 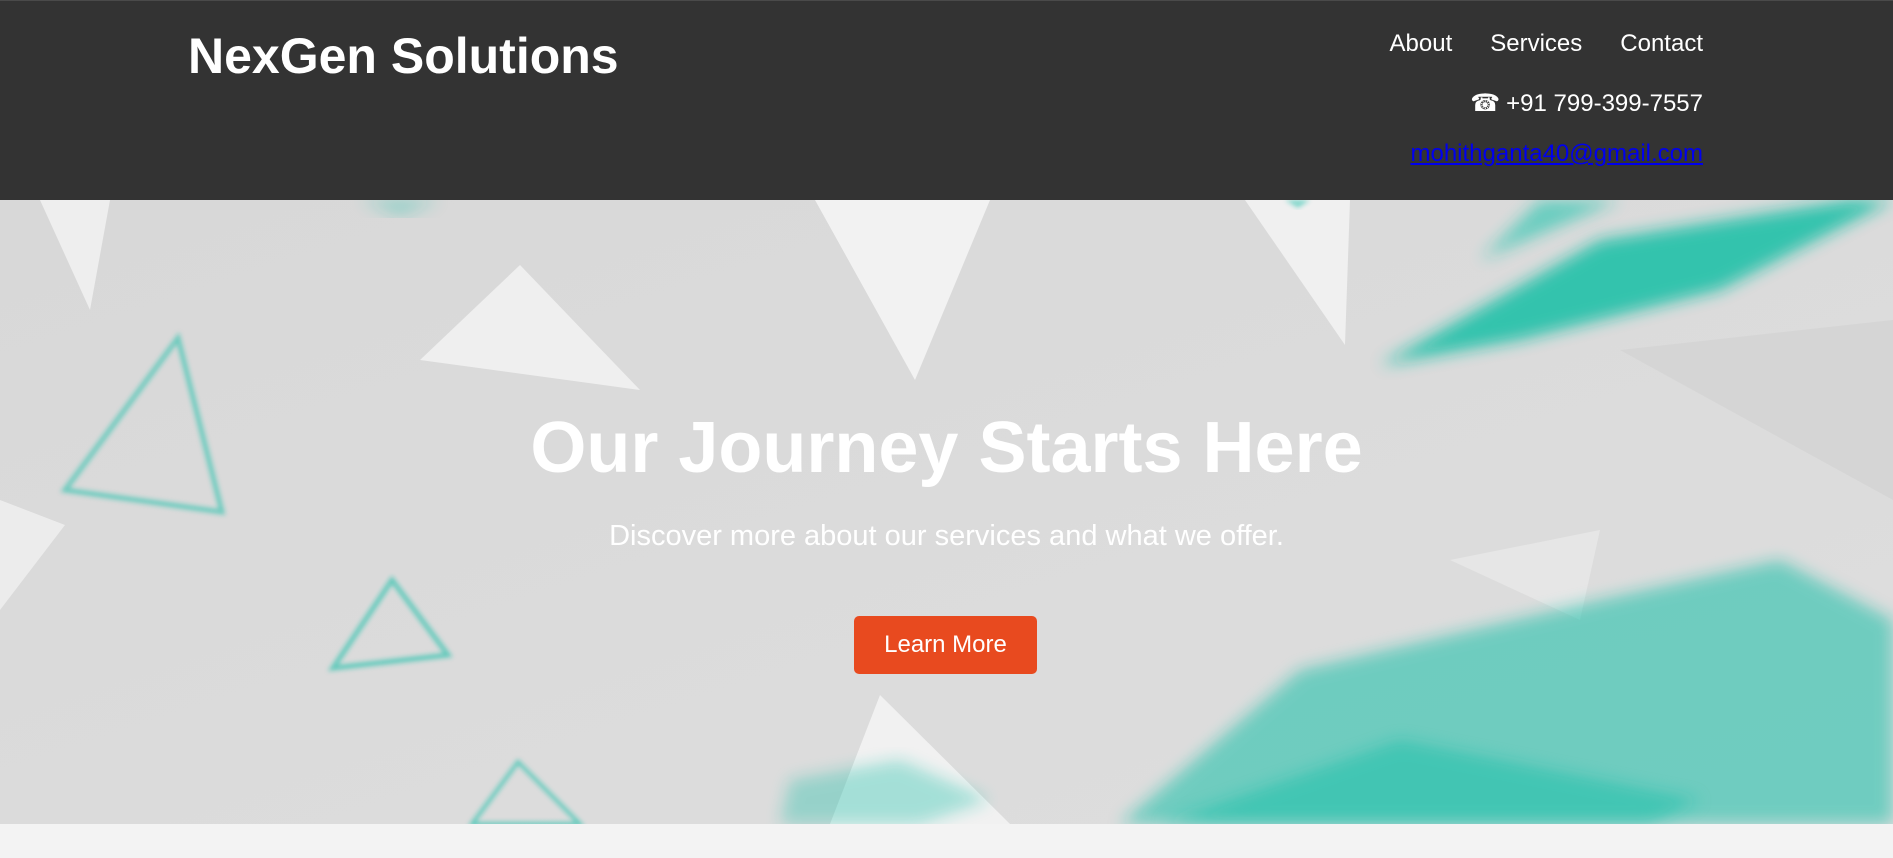 I want to click on phone-text: +91 799-399-7557, so click(x=1604, y=103).